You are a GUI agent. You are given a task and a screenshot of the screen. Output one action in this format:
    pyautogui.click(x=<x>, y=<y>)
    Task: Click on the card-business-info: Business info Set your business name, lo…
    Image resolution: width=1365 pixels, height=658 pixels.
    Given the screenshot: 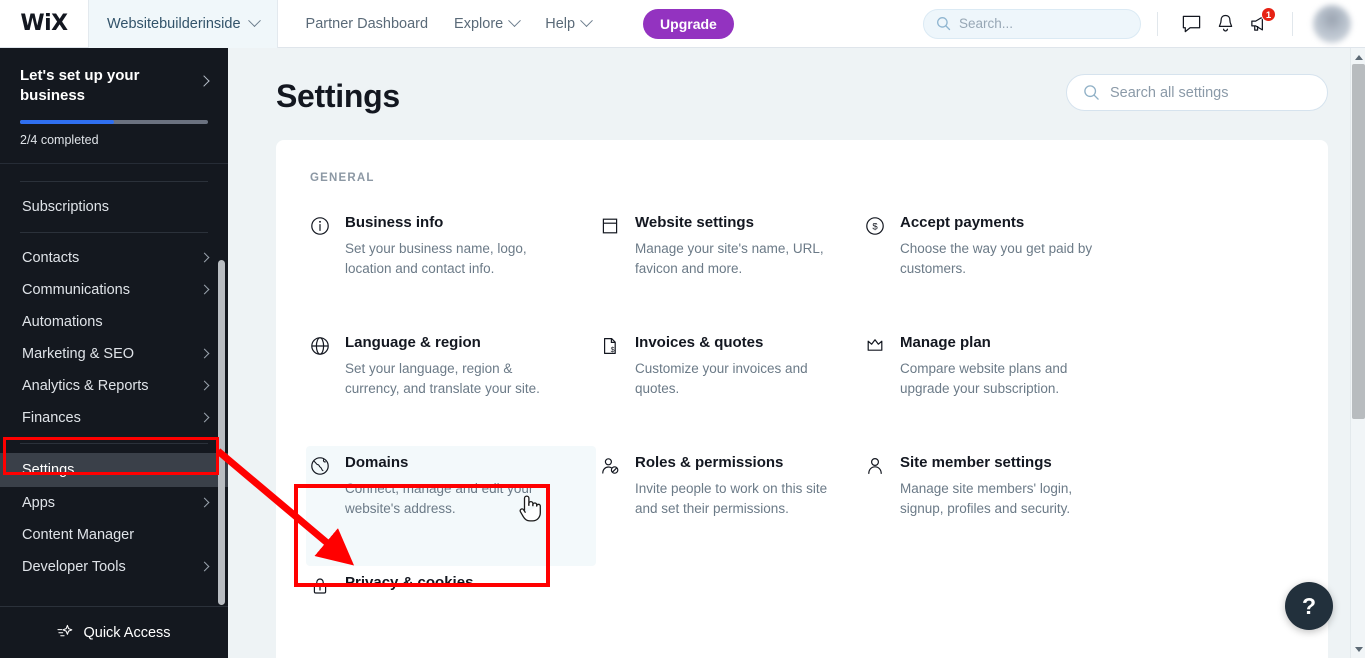 What is the action you would take?
    pyautogui.click(x=451, y=266)
    